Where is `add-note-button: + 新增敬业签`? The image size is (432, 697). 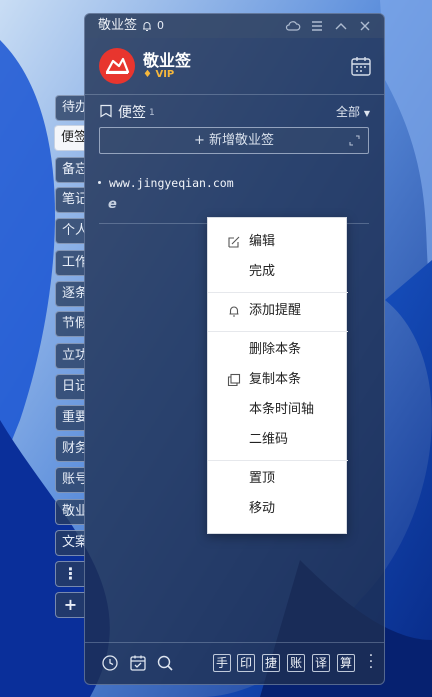
add-note-button: + 新增敬业签 is located at coordinates (234, 140).